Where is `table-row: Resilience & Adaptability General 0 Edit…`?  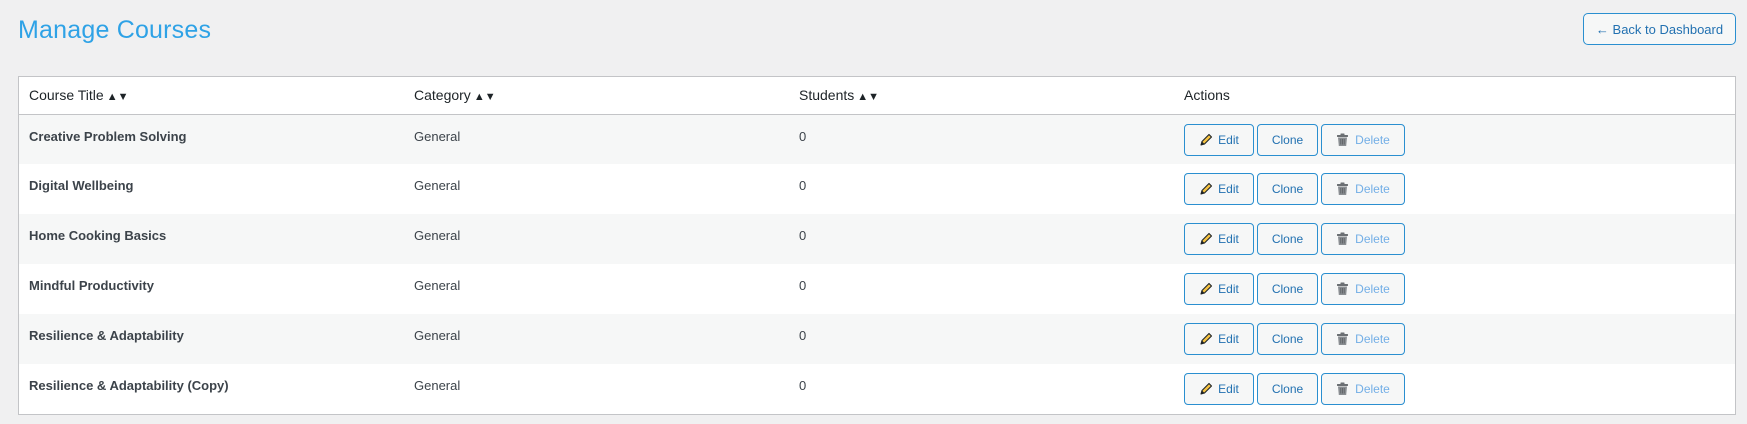
table-row: Resilience & Adaptability General 0 Edit… is located at coordinates (877, 339).